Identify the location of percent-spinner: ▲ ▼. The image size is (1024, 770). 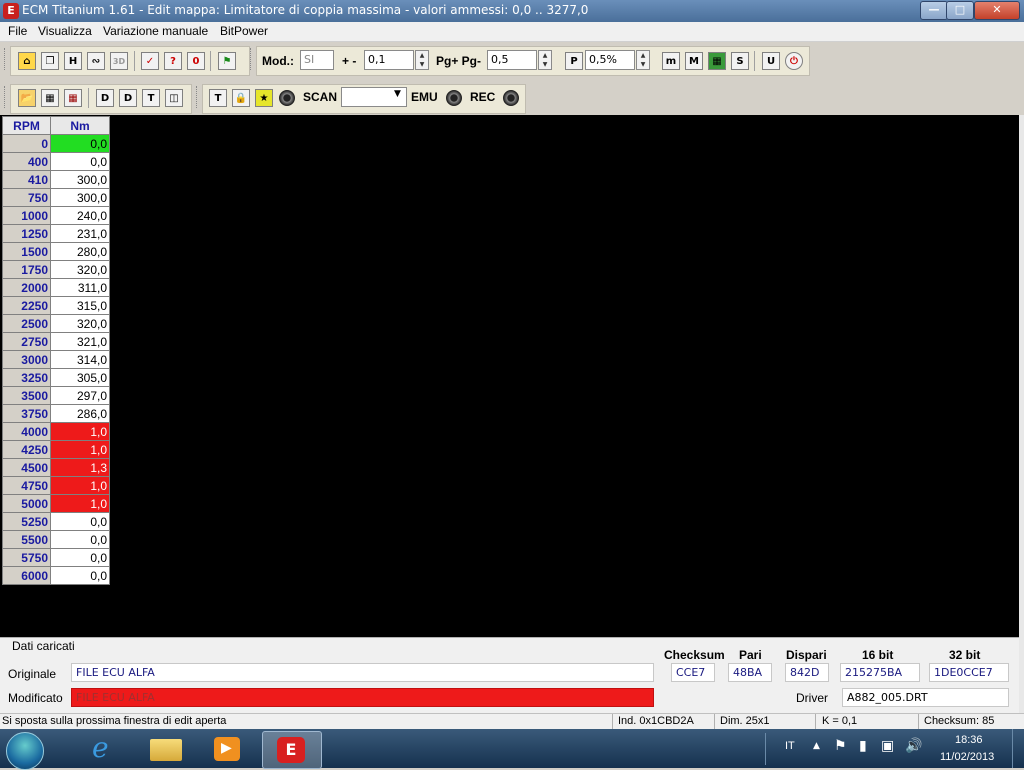
(643, 60).